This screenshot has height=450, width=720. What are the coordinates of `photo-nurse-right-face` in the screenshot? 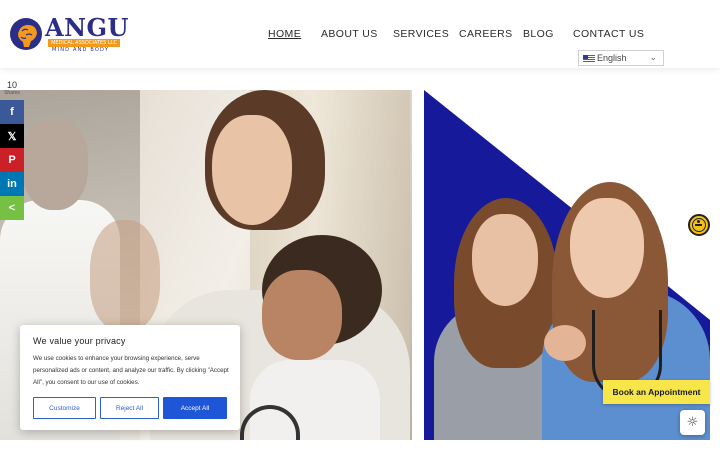 It's located at (607, 248).